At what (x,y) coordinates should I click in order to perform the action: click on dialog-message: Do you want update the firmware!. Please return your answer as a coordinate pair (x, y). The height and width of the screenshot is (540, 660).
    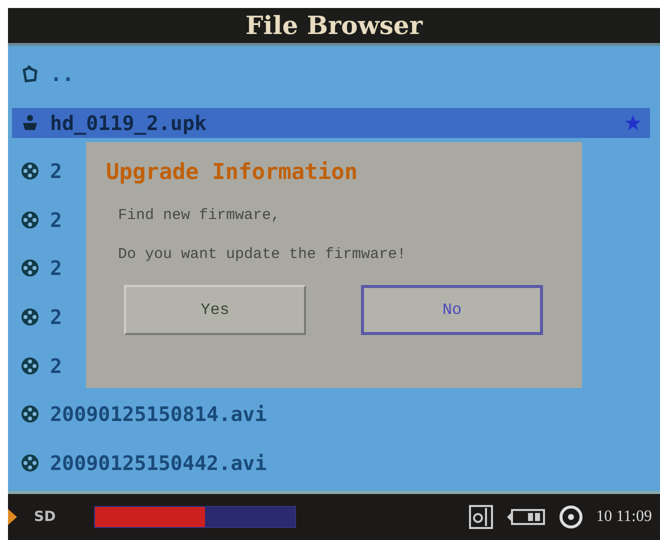
    Looking at the image, I should click on (263, 254).